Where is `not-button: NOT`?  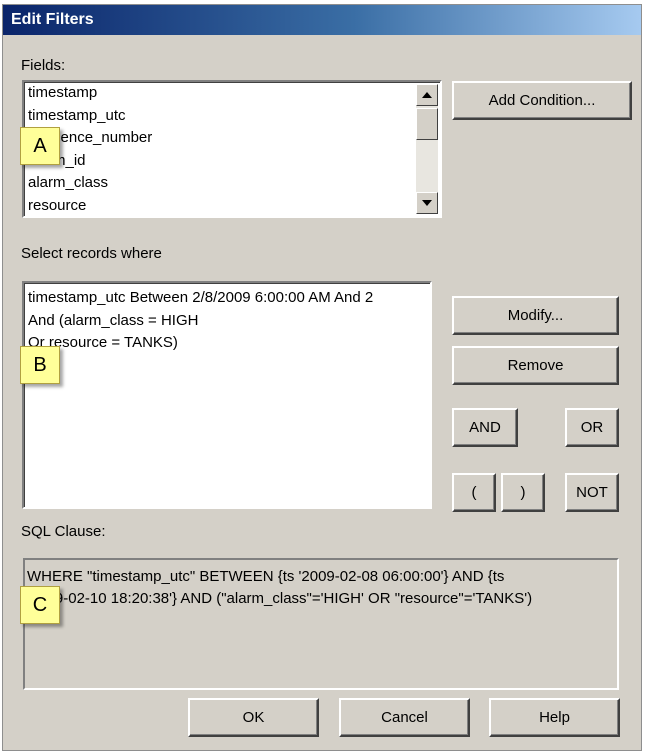 not-button: NOT is located at coordinates (592, 492).